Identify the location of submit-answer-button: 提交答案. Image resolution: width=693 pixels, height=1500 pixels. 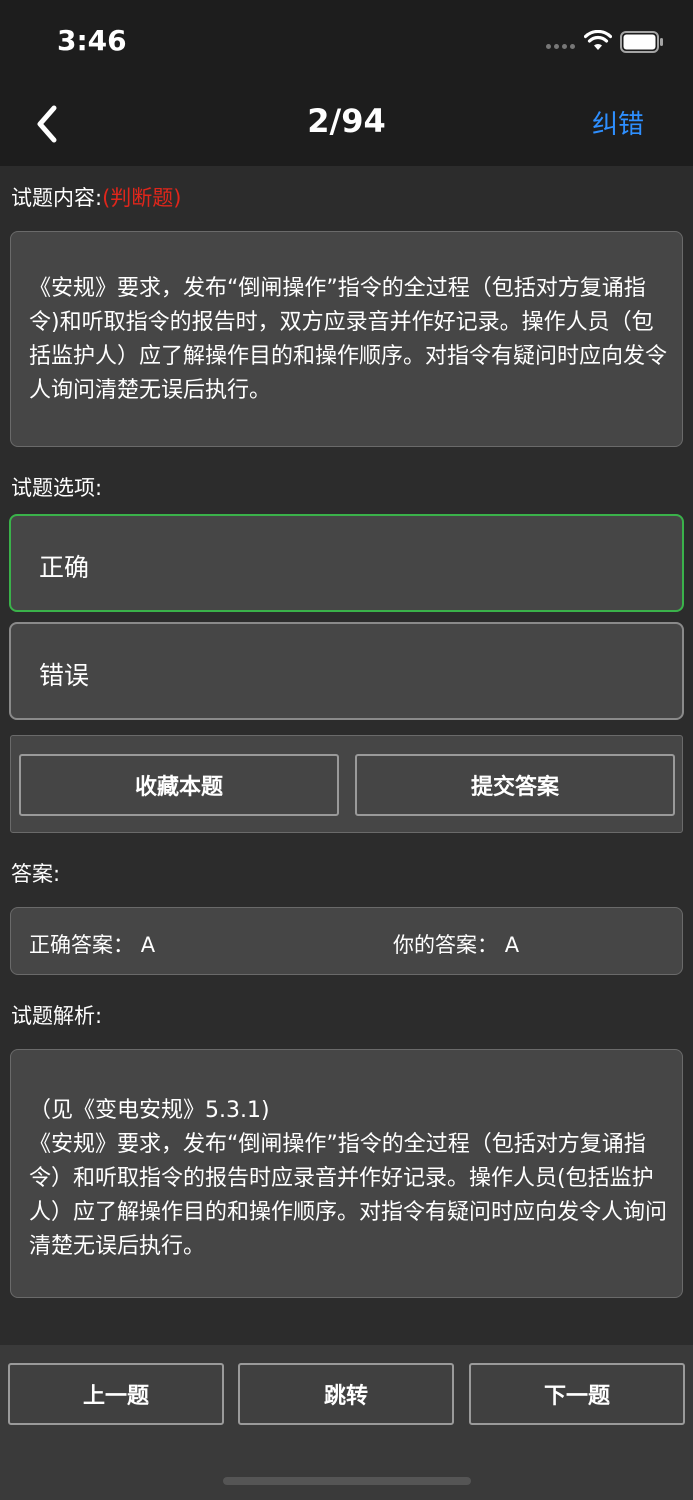
(515, 785).